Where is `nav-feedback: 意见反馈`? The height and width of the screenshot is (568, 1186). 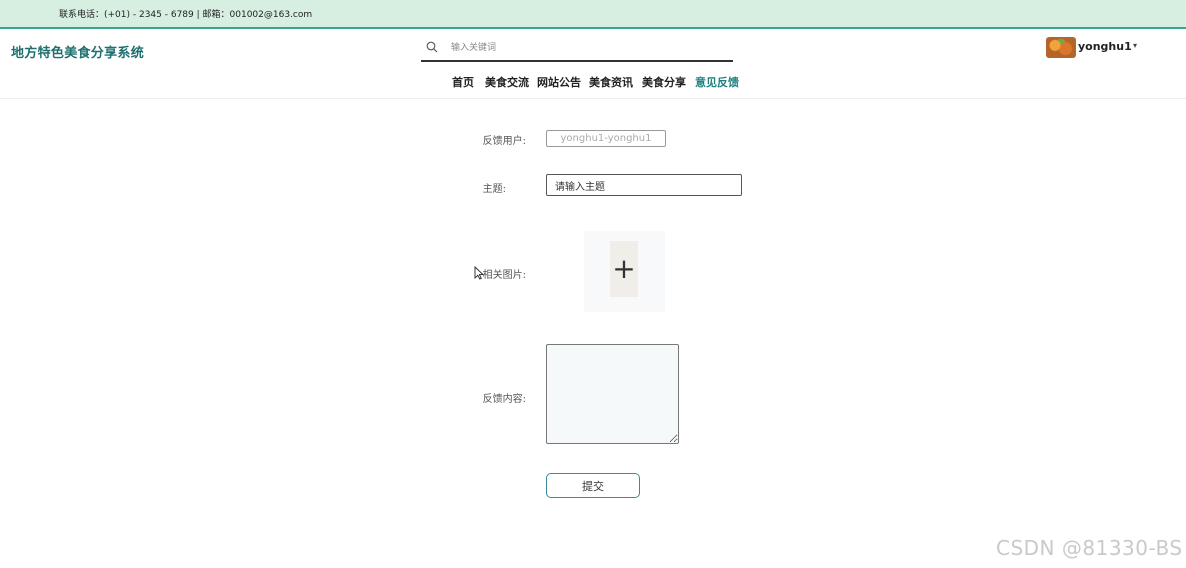
nav-feedback: 意见反馈 is located at coordinates (717, 82).